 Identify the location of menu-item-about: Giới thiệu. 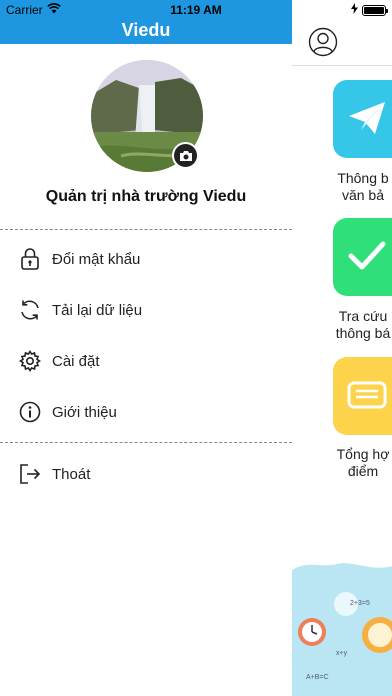
(146, 412).